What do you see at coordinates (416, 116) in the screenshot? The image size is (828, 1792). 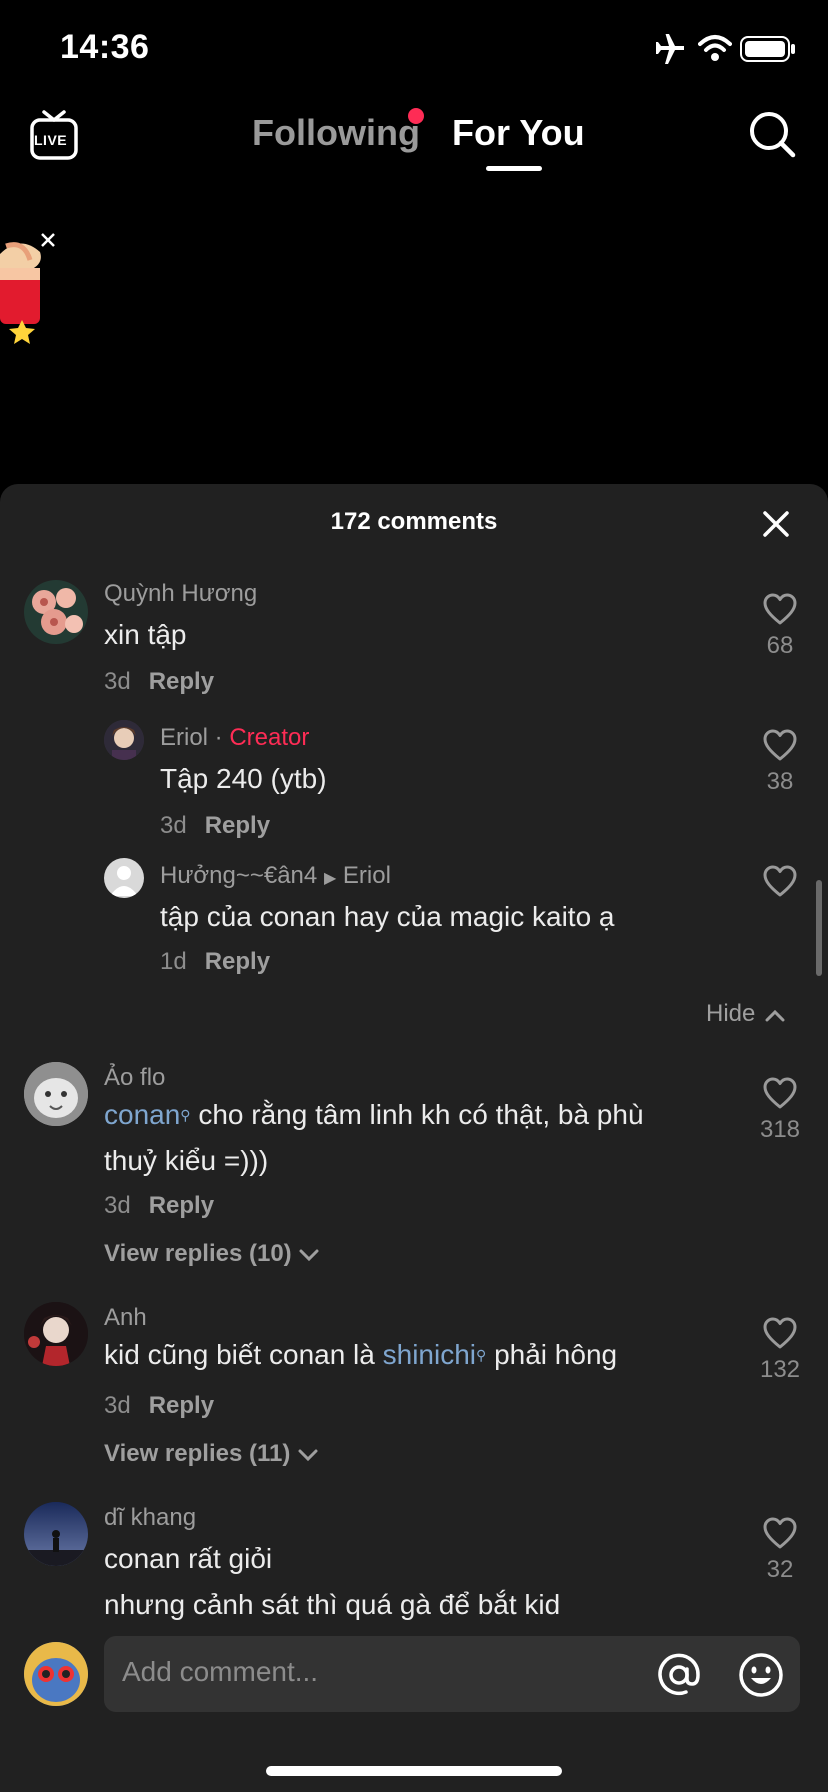 I see `notification-dot` at bounding box center [416, 116].